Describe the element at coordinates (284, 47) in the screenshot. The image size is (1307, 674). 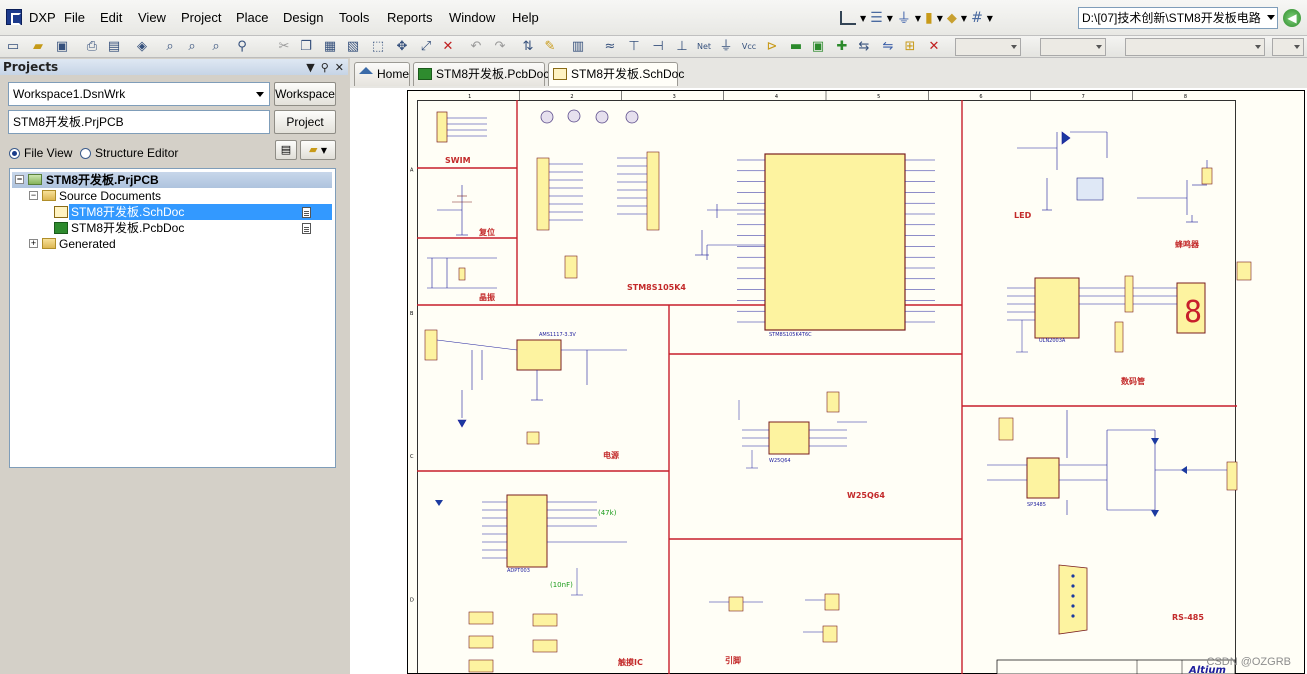
I see `cut-icon: ✂` at that location.